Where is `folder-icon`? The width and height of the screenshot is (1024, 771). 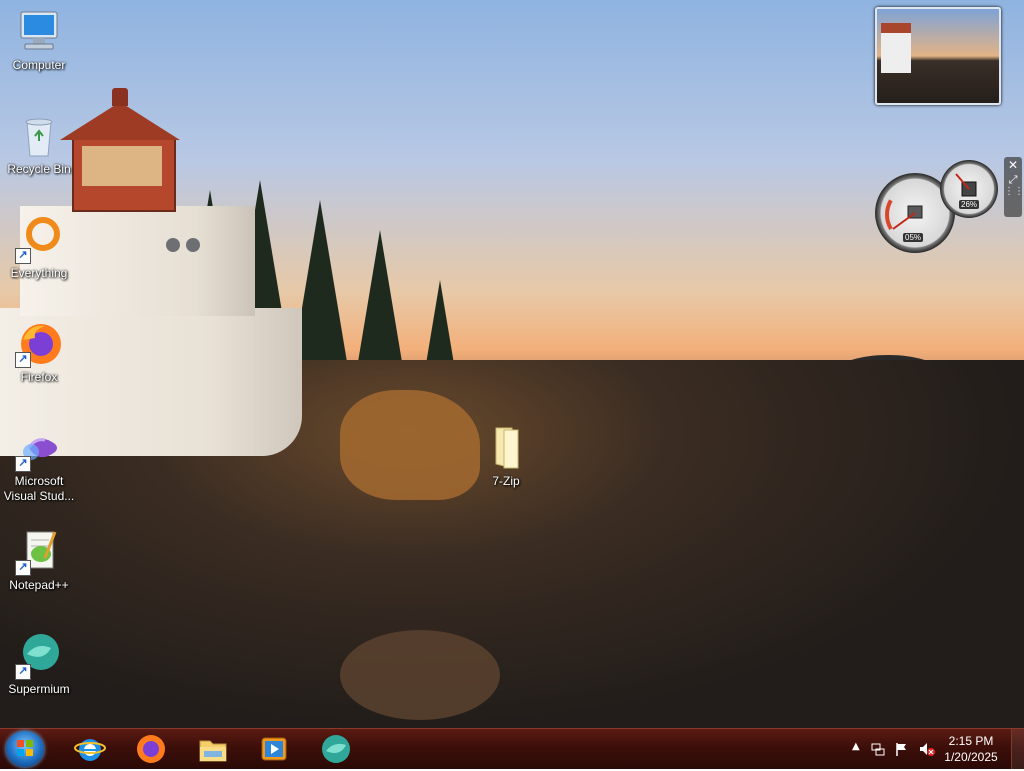 folder-icon is located at coordinates (506, 448).